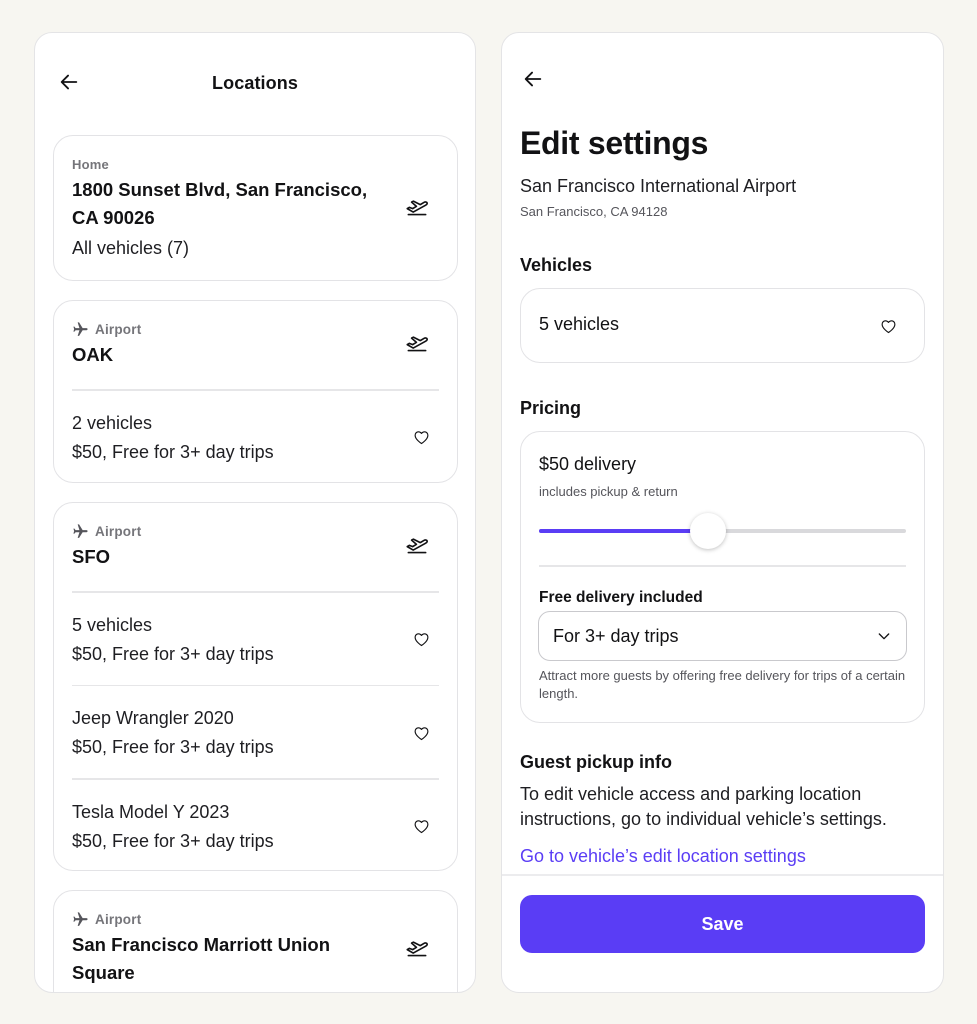  What do you see at coordinates (614, 143) in the screenshot?
I see `page-title: Edit settings` at bounding box center [614, 143].